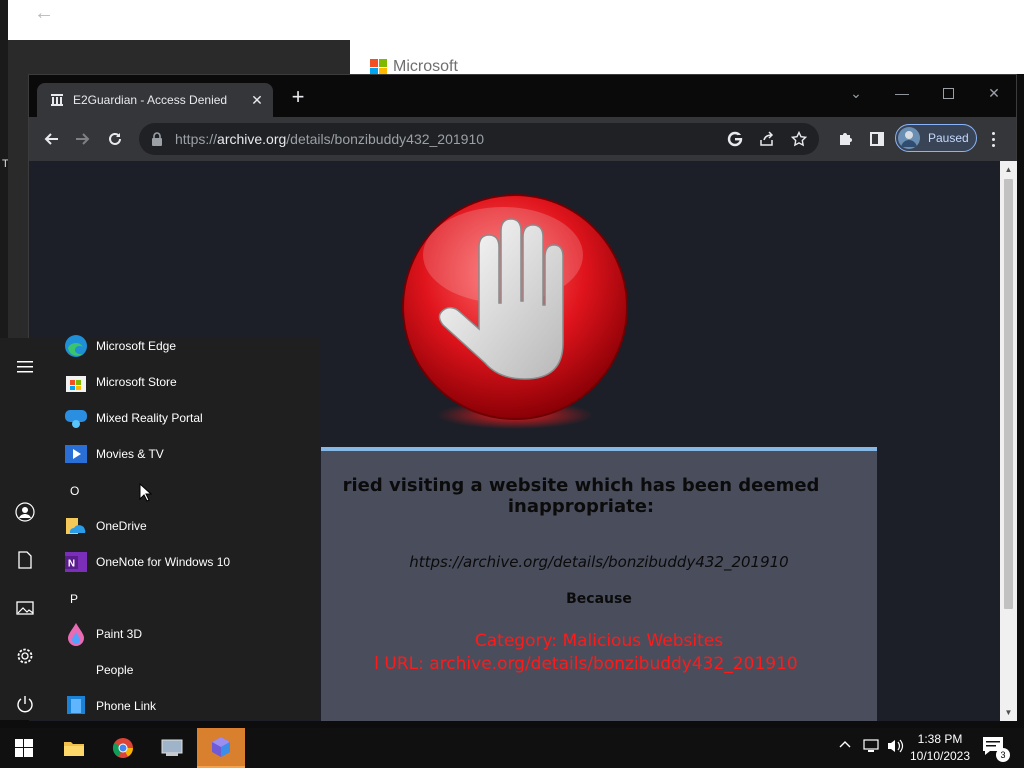  I want to click on app-label: People, so click(115, 670).